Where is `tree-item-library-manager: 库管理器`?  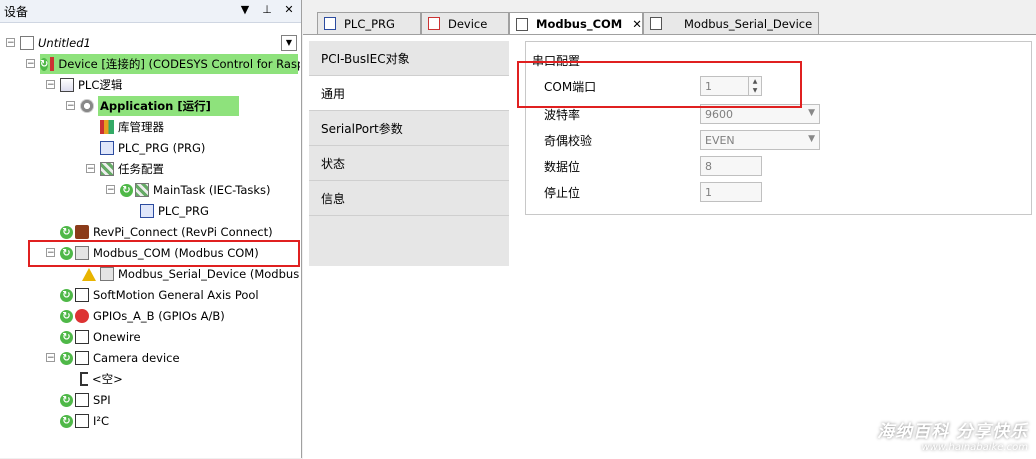
tree-item-library-manager: 库管理器 is located at coordinates (132, 127).